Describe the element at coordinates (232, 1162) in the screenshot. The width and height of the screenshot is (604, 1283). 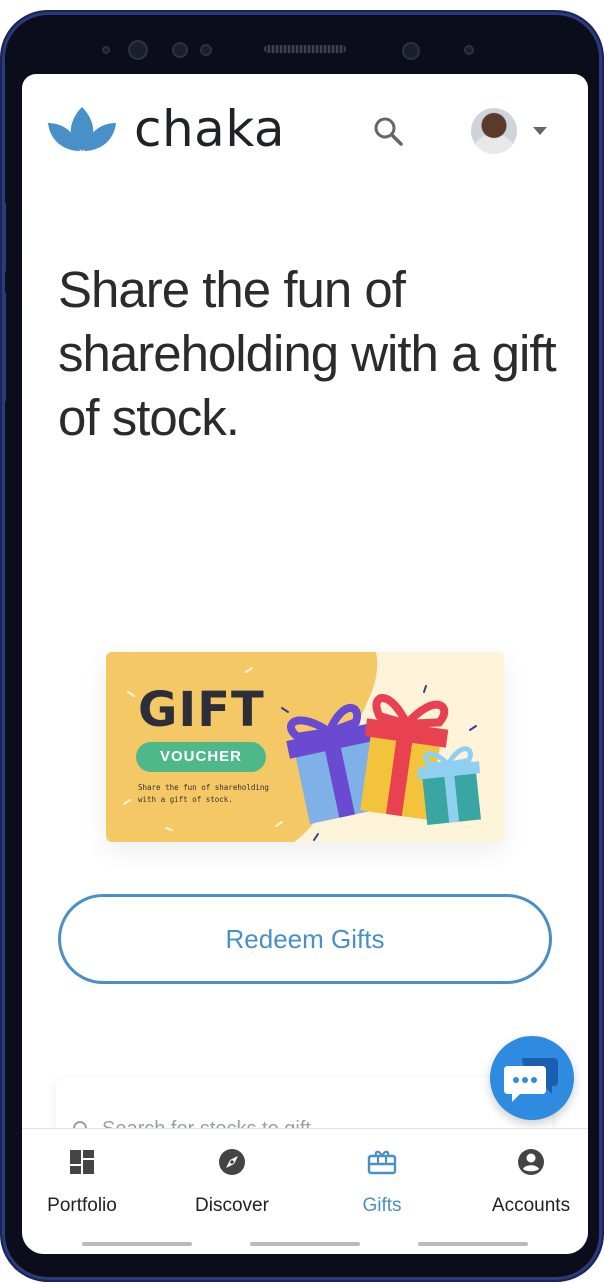
I see `compass-icon` at that location.